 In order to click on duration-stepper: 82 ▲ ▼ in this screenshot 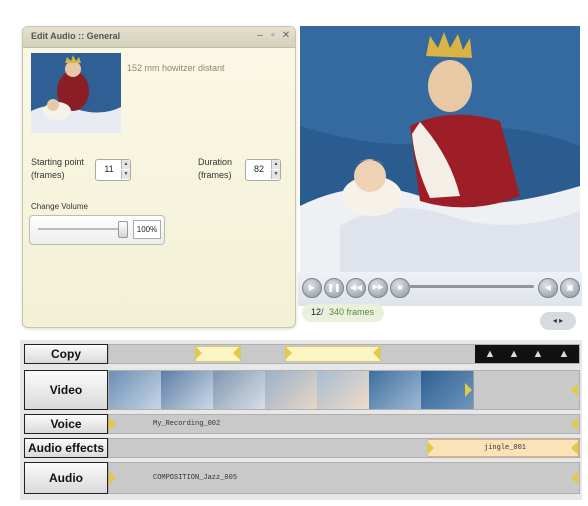, I will do `click(263, 170)`.